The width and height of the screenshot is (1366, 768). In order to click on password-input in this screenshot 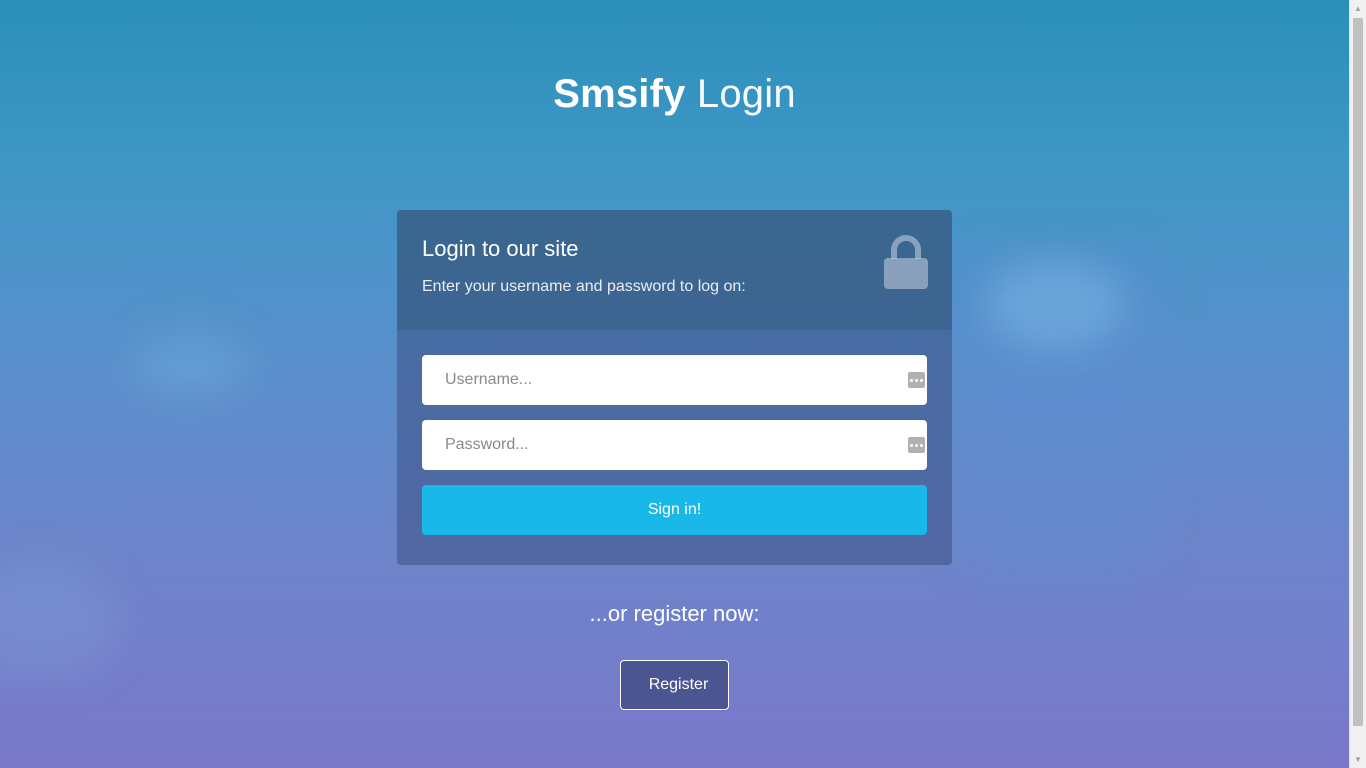, I will do `click(674, 445)`.